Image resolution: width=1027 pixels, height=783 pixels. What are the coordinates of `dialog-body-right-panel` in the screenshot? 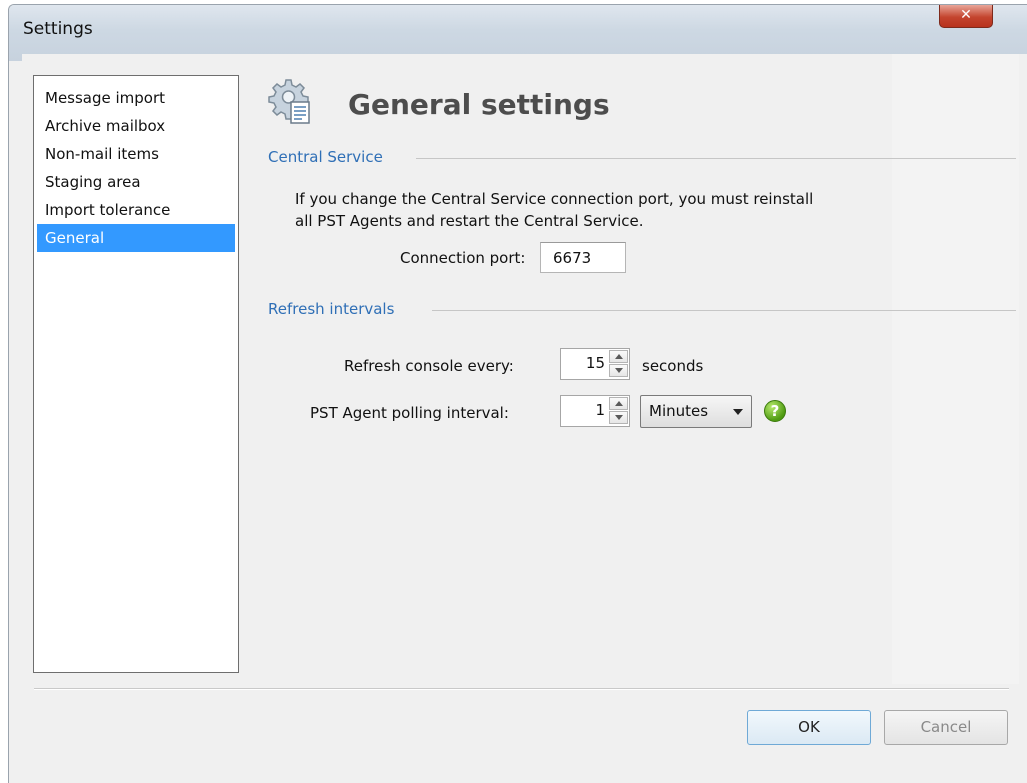 It's located at (955, 369).